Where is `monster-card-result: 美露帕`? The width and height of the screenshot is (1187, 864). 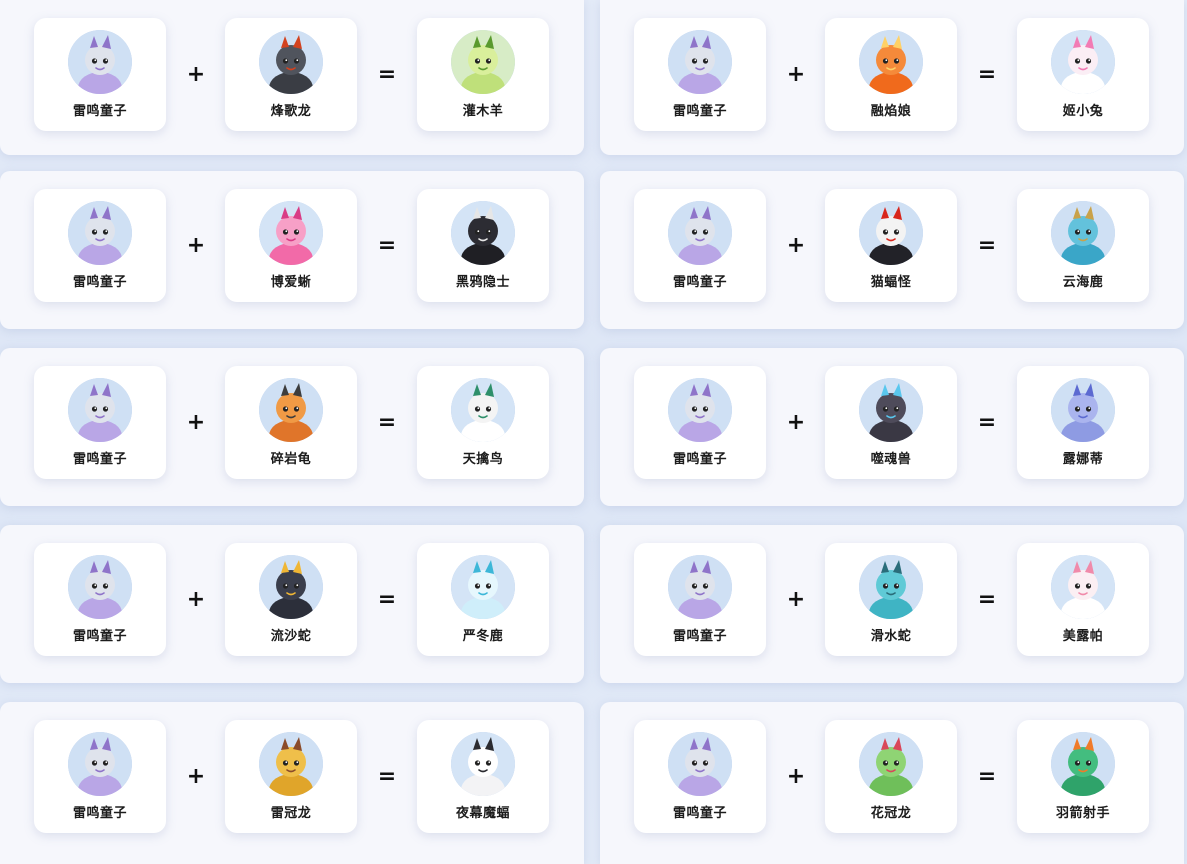 monster-card-result: 美露帕 is located at coordinates (1083, 599).